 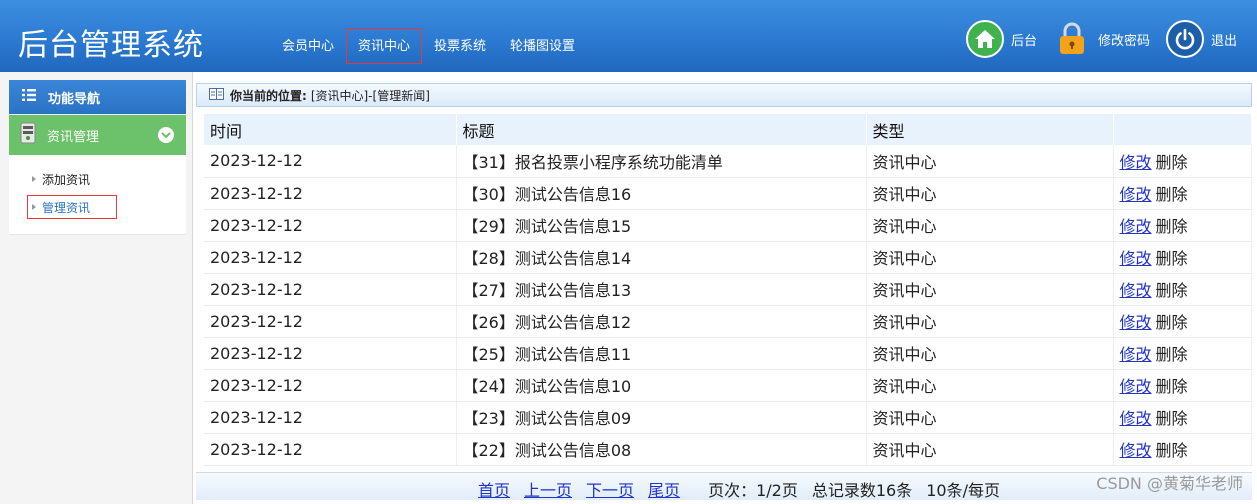 What do you see at coordinates (1184, 39) in the screenshot?
I see `power-icon` at bounding box center [1184, 39].